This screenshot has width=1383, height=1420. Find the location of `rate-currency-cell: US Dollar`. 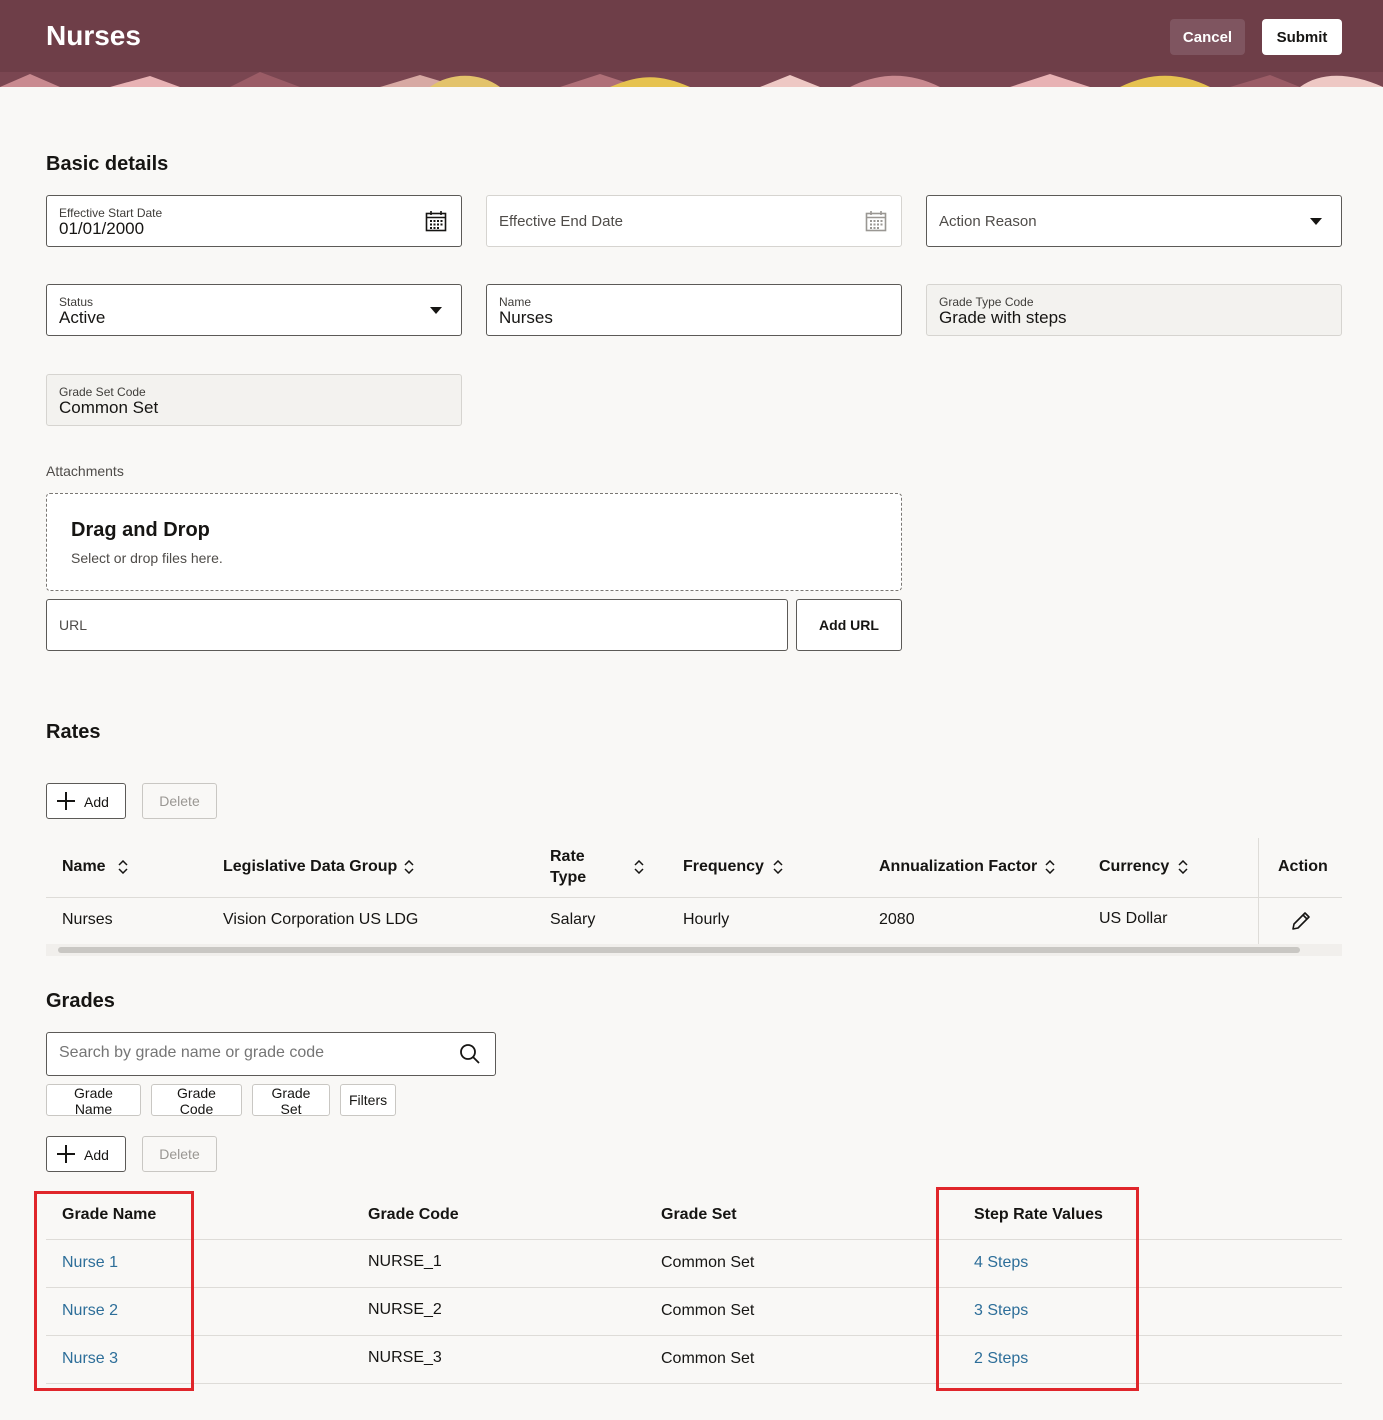

rate-currency-cell: US Dollar is located at coordinates (1133, 918).